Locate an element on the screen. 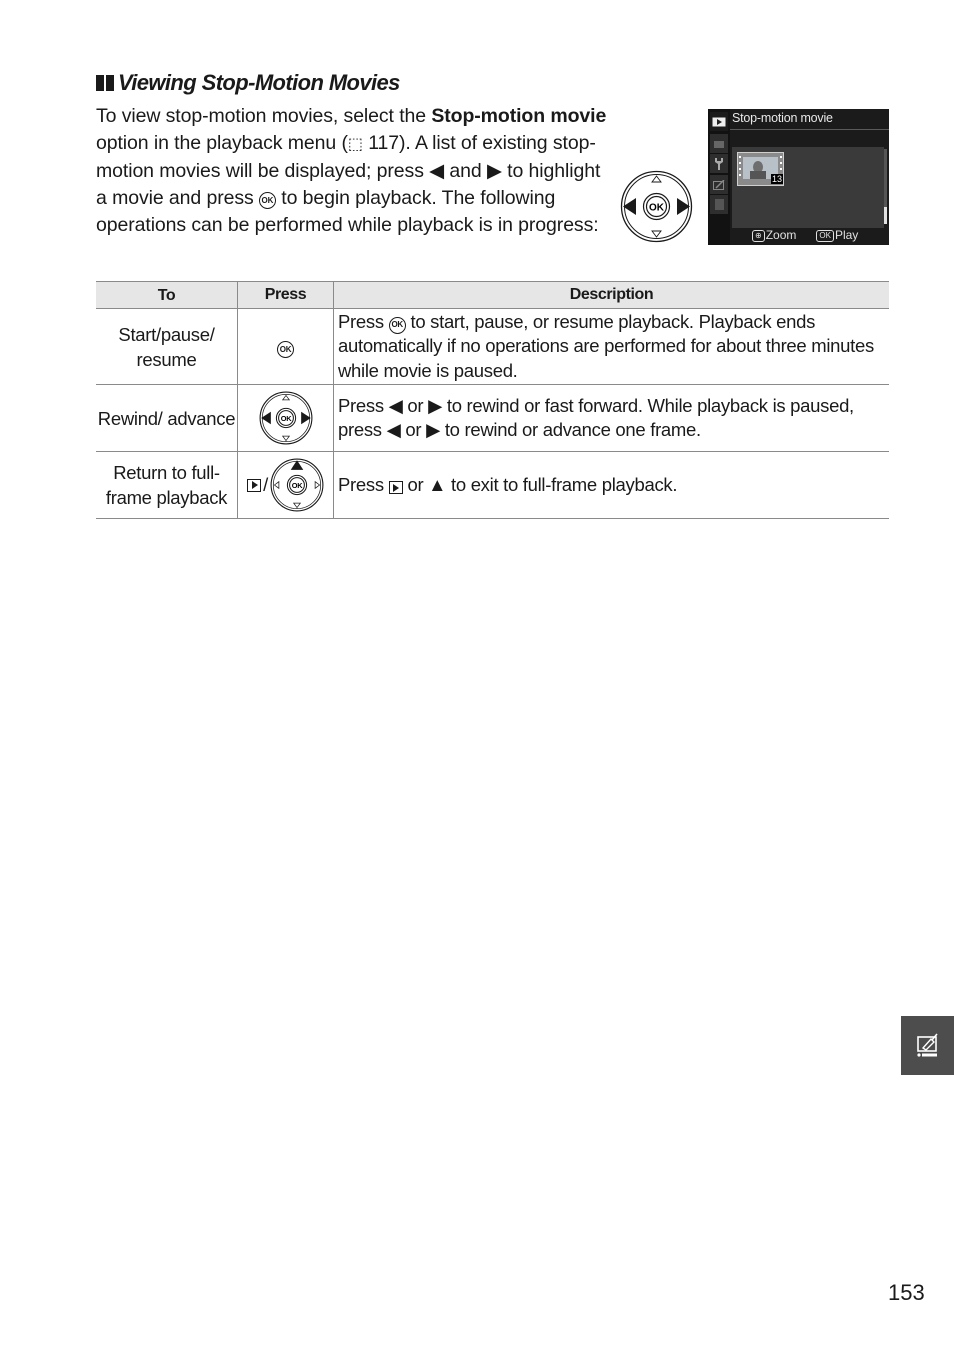 The height and width of the screenshot is (1352, 954). cell-to: Rewind/ advance is located at coordinates (167, 418).